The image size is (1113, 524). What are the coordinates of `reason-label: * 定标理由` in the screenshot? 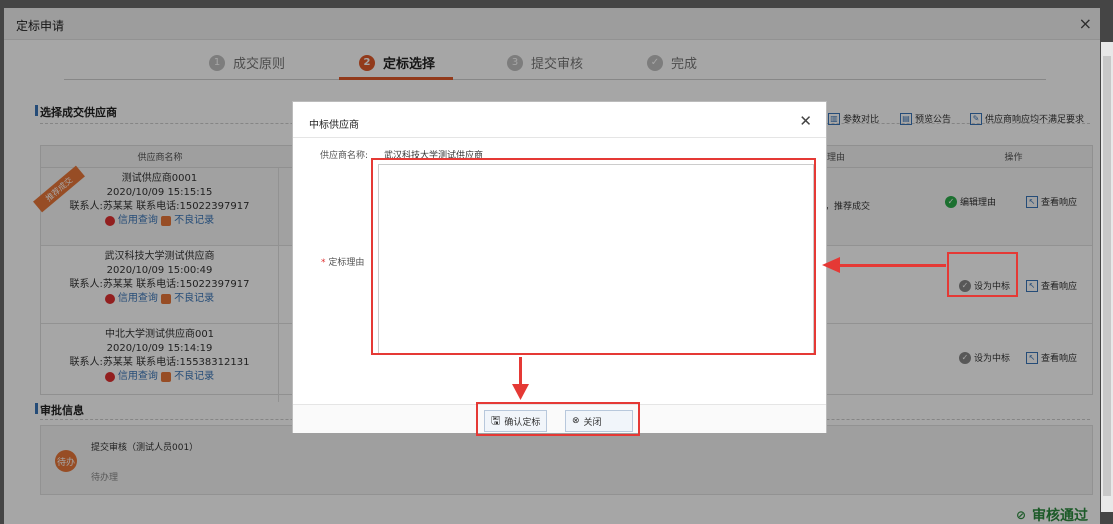 It's located at (343, 263).